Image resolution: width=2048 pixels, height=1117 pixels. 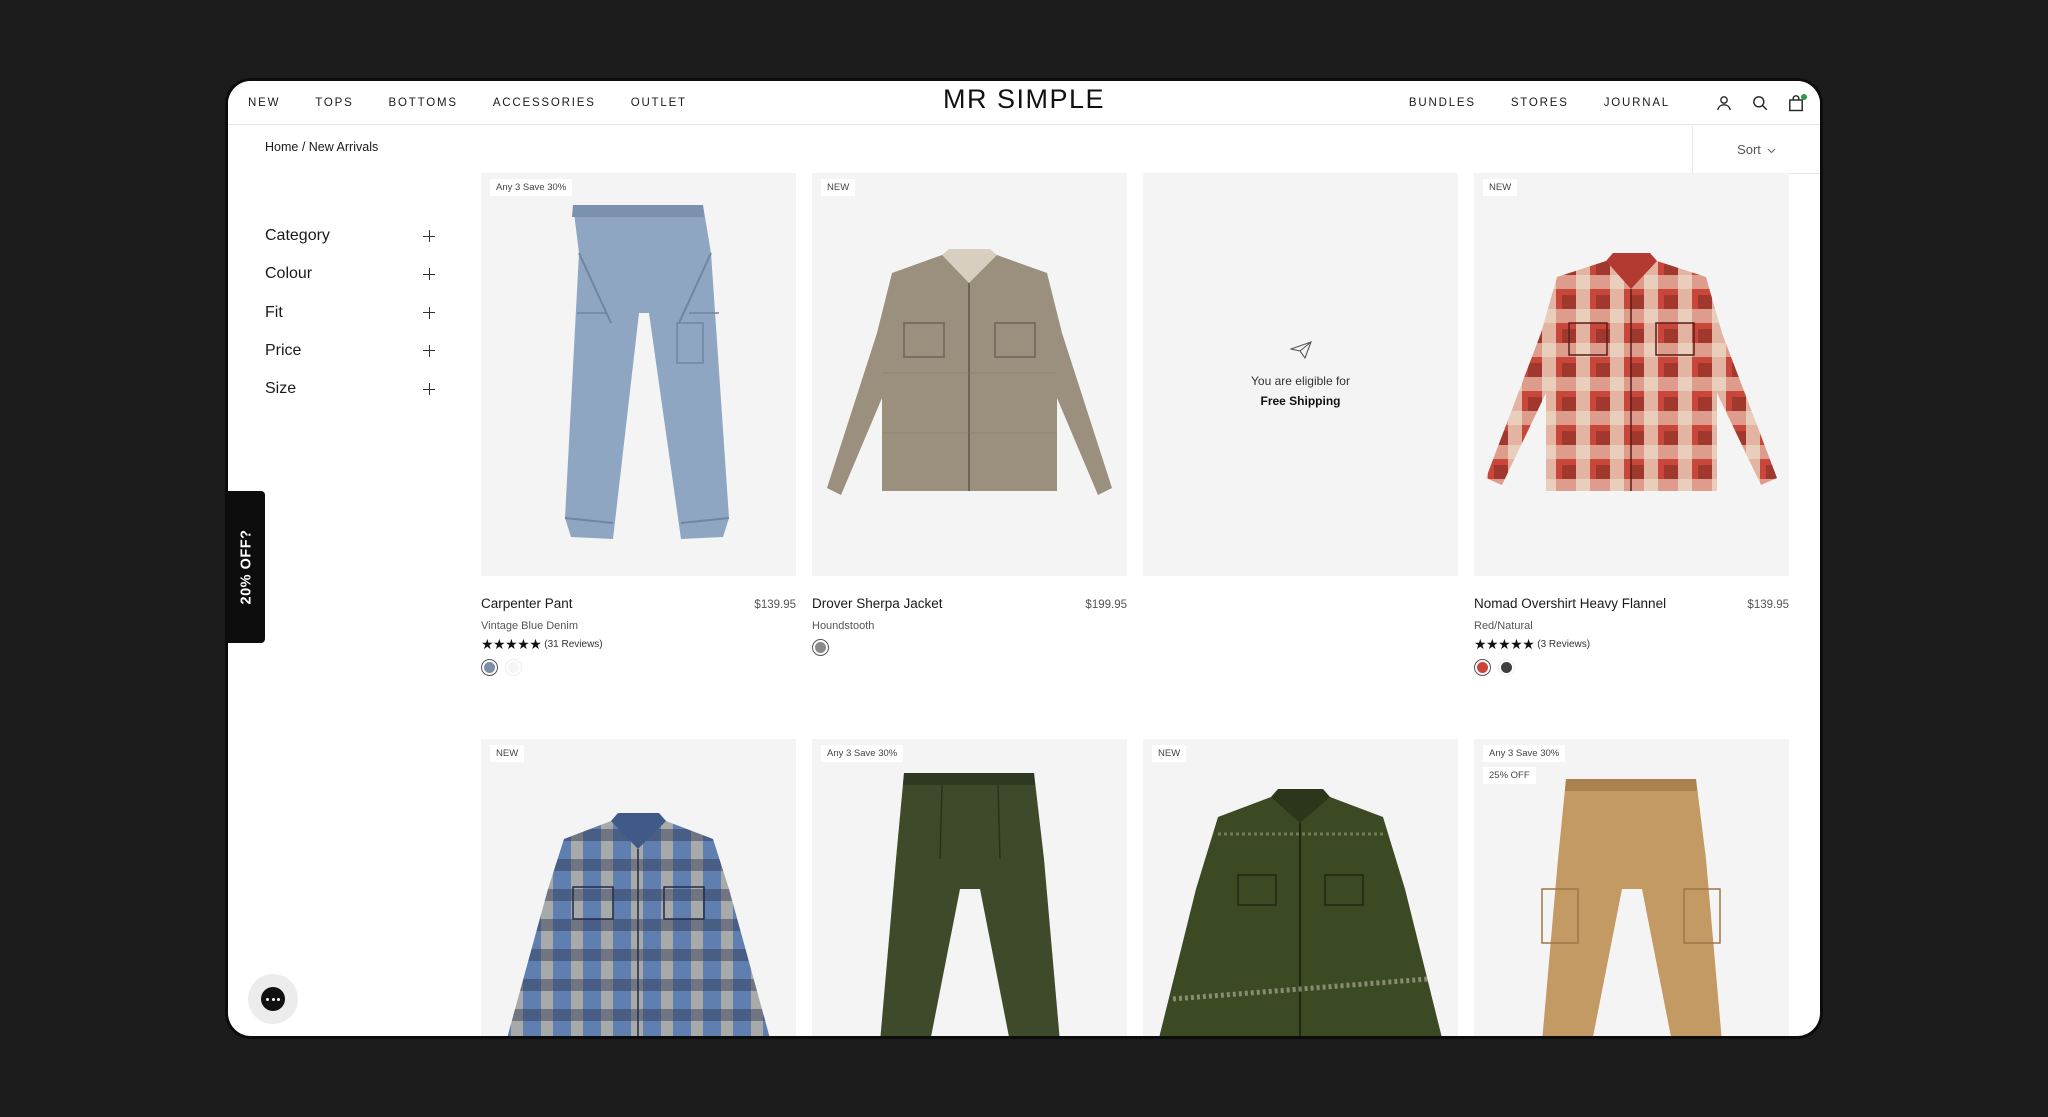 I want to click on paper-plane-icon, so click(x=1300, y=352).